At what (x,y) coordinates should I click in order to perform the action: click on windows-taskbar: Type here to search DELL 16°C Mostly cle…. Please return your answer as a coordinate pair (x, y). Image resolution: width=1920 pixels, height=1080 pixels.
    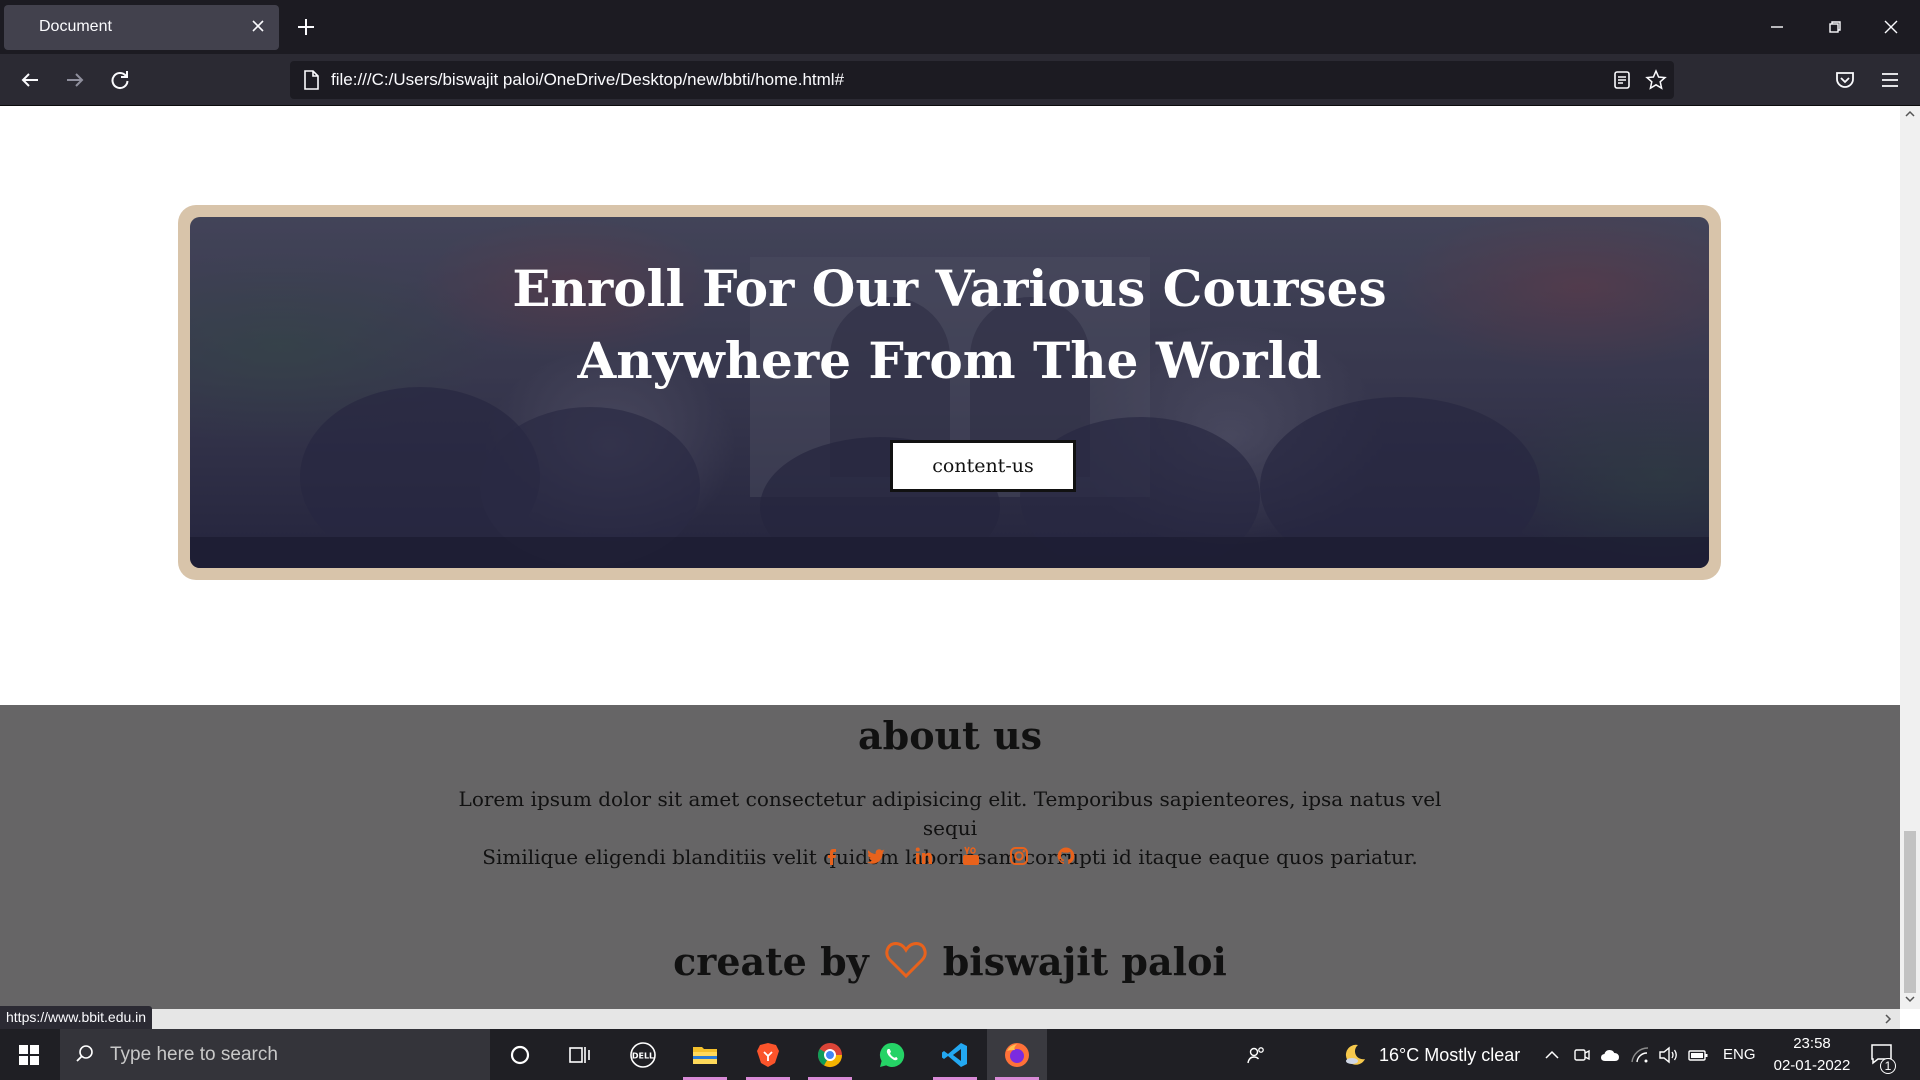
    Looking at the image, I should click on (960, 1054).